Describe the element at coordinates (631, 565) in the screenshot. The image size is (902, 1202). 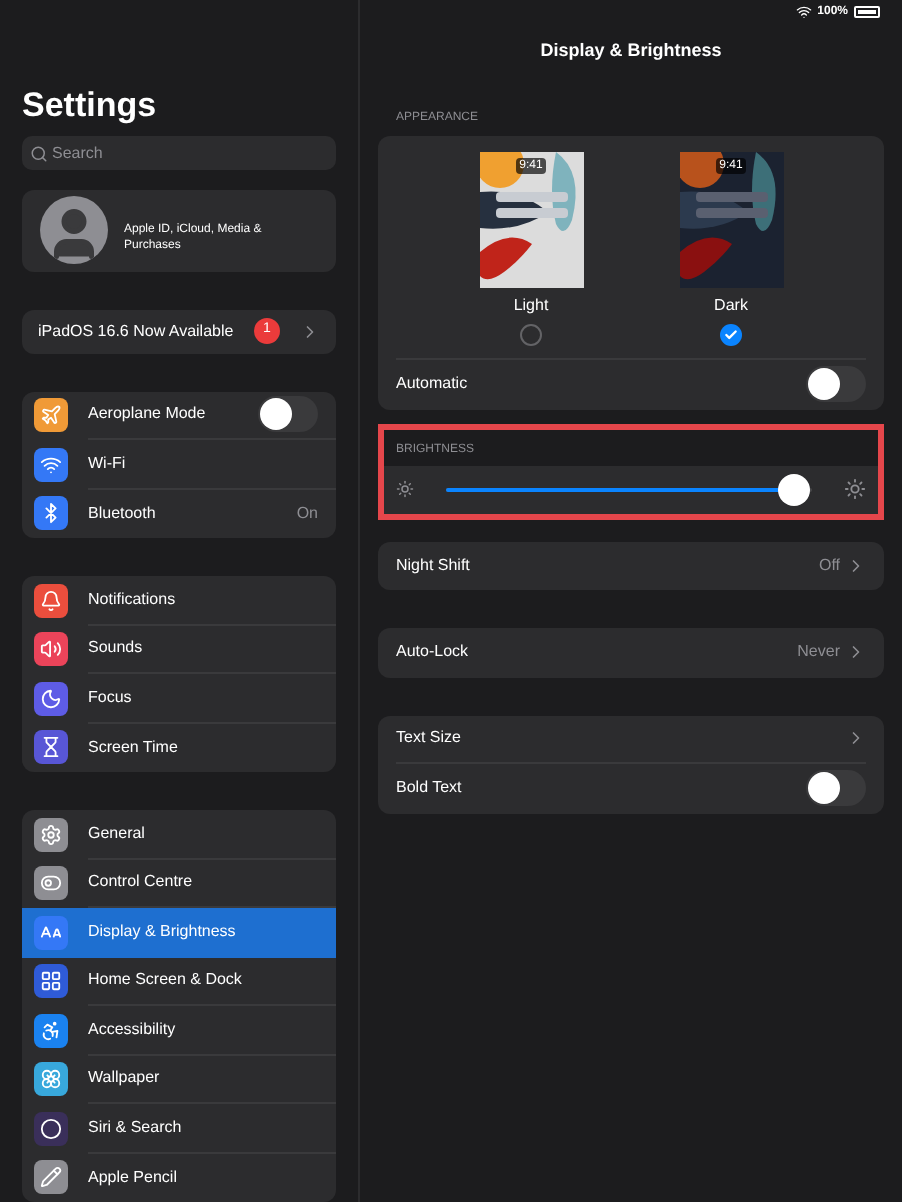
I see `settings-row: Night Shift Off` at that location.